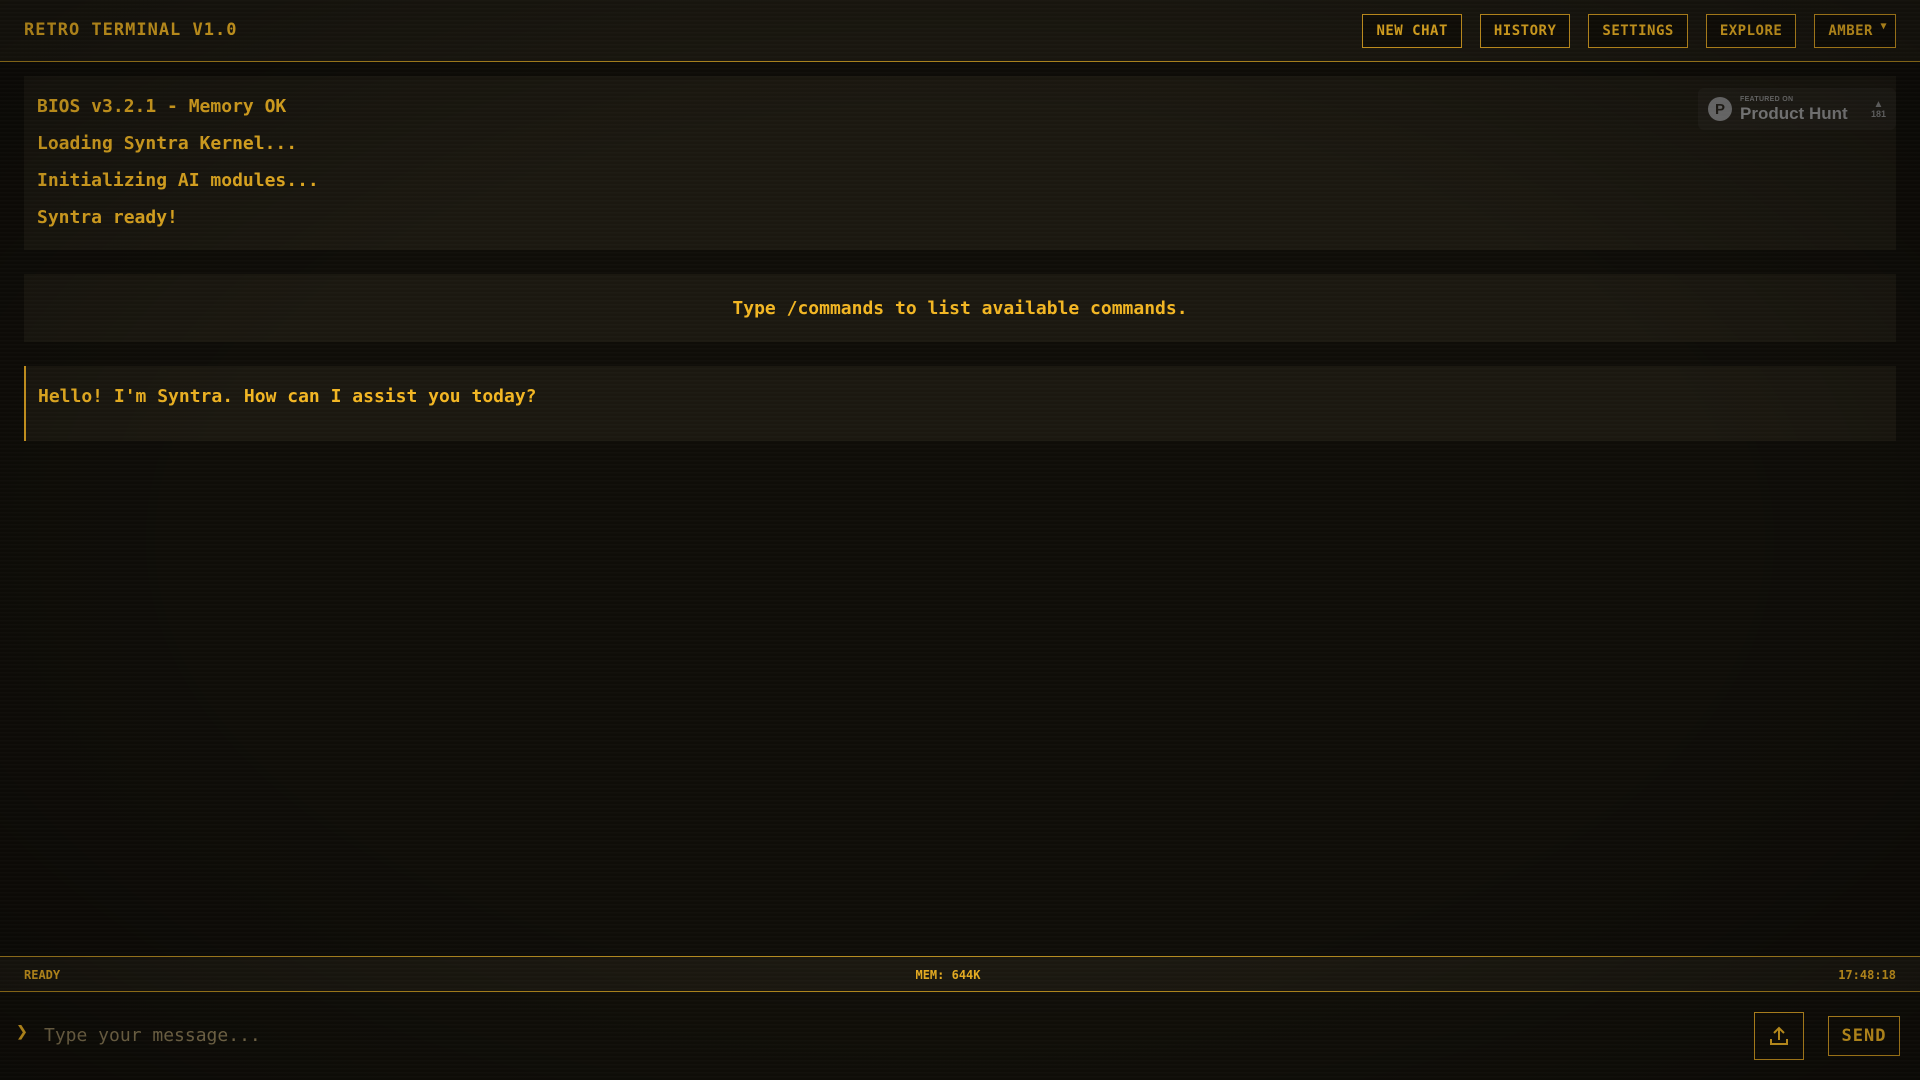  I want to click on boot-line: Syntra ready!, so click(107, 217).